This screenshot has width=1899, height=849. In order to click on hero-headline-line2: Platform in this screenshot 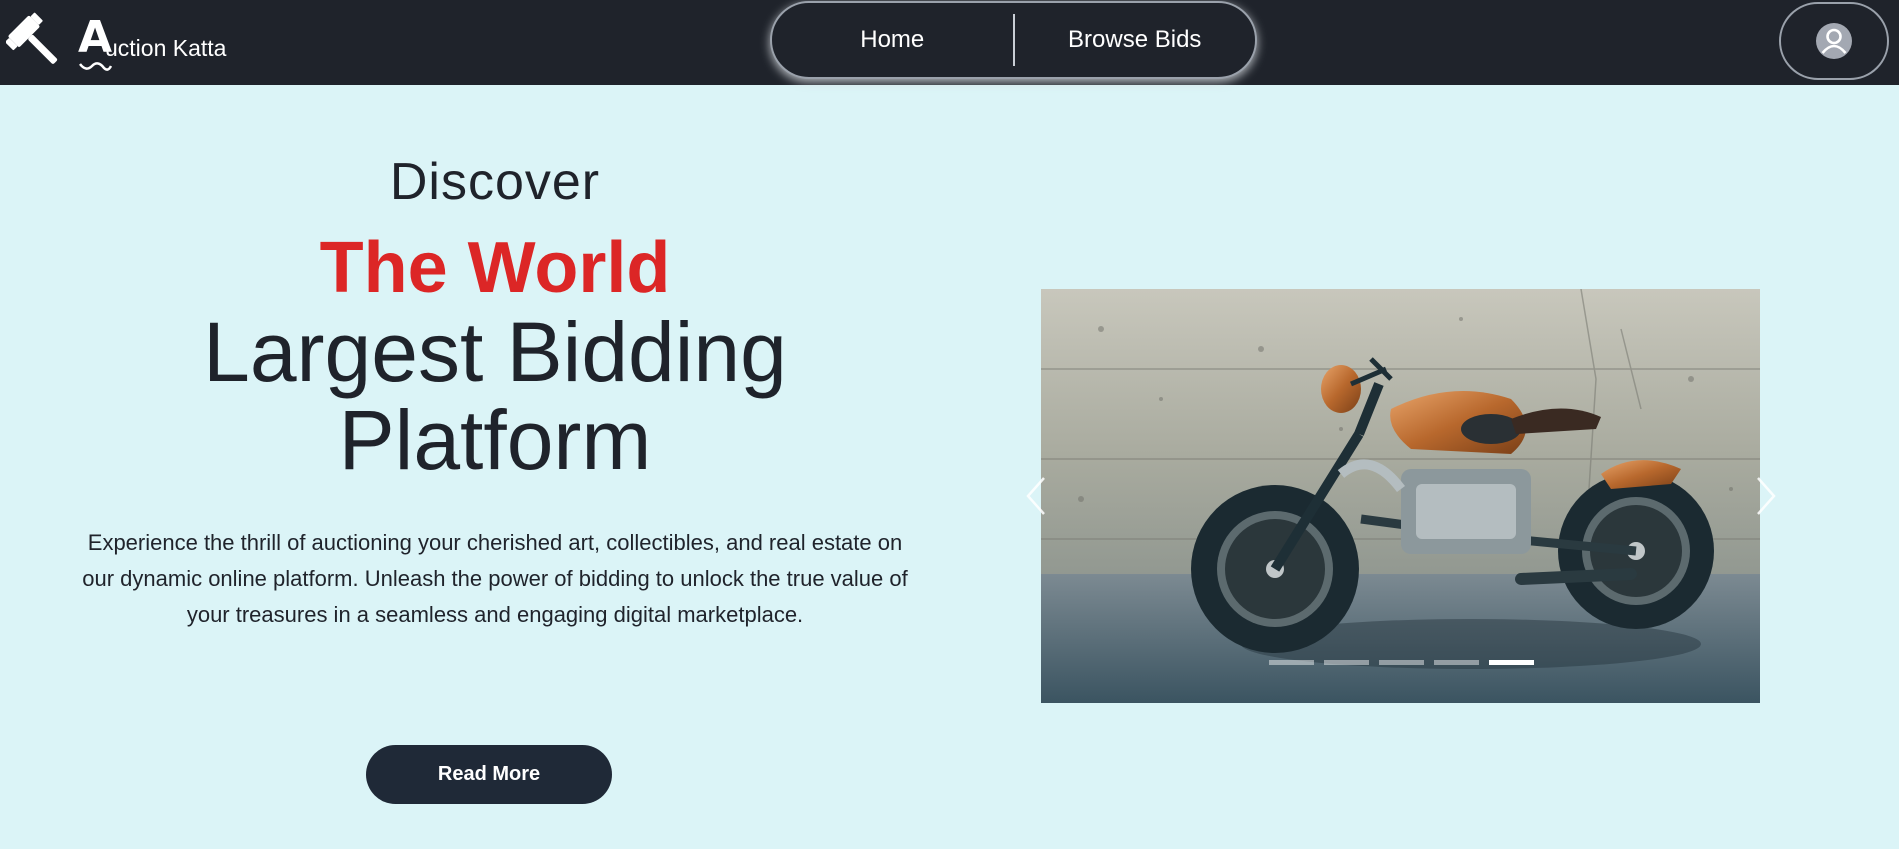, I will do `click(495, 440)`.